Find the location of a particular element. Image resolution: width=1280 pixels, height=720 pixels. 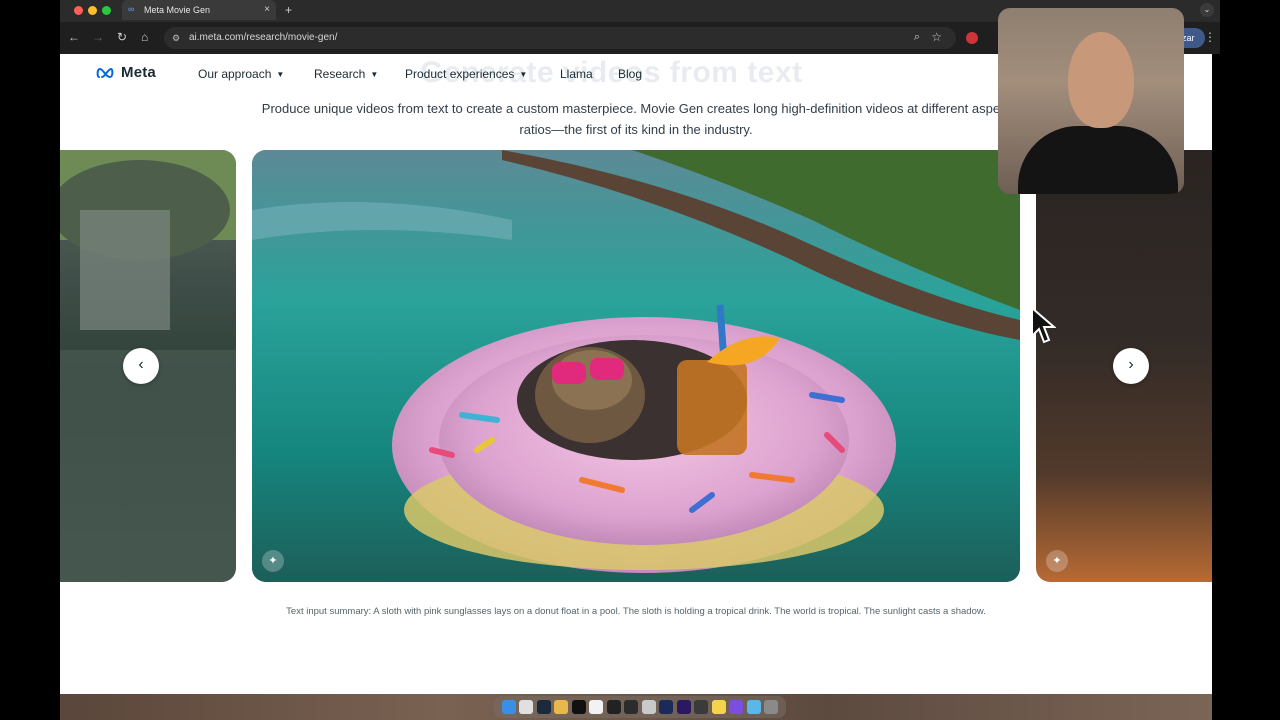

presenter-body is located at coordinates (1098, 160).